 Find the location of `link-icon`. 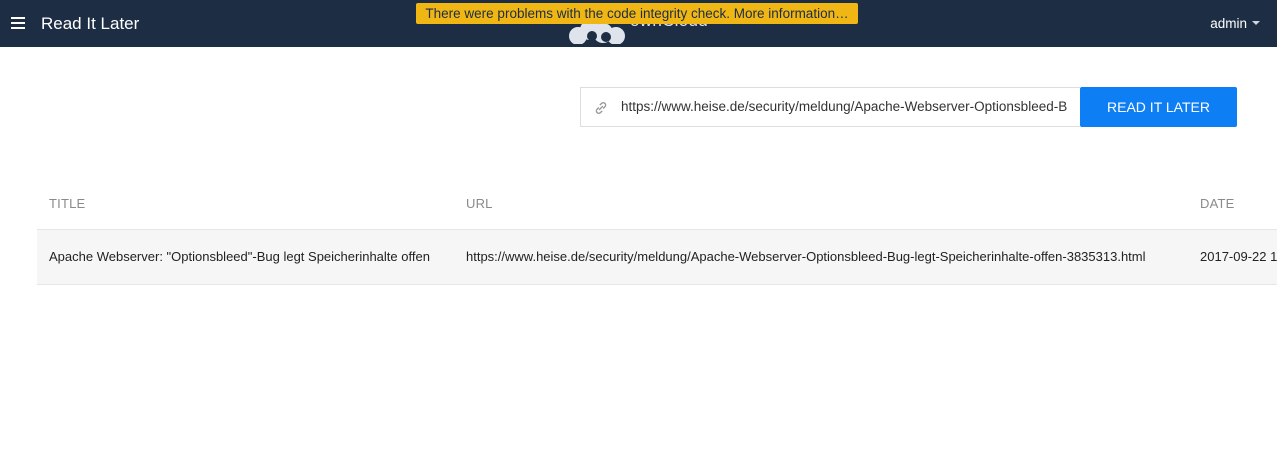

link-icon is located at coordinates (601, 108).